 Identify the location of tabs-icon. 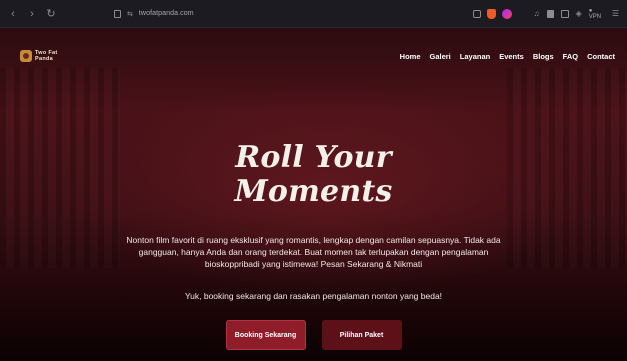
(565, 13).